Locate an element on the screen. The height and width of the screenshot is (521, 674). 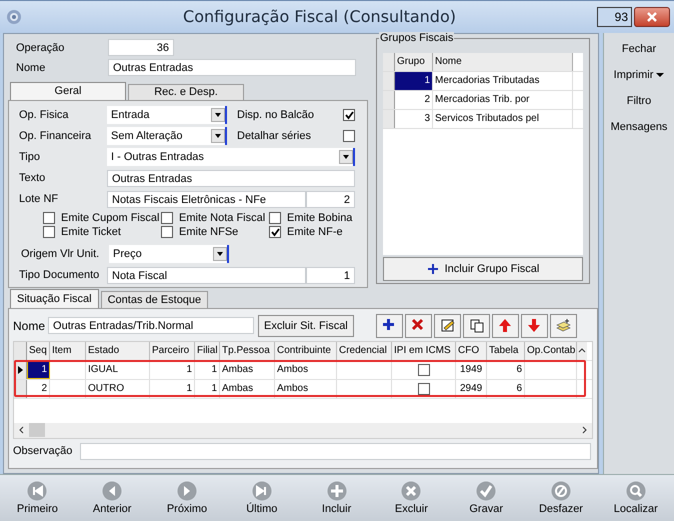
toolbar-button: Incluir is located at coordinates (336, 498).